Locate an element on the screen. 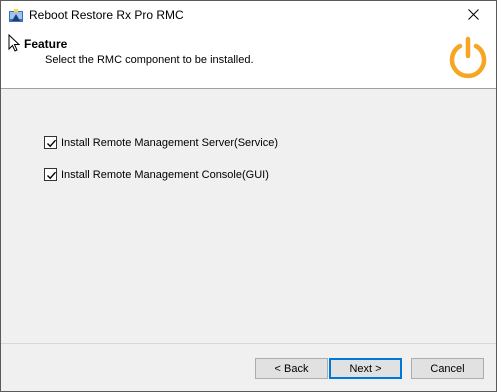  next-button: Next > is located at coordinates (365, 368).